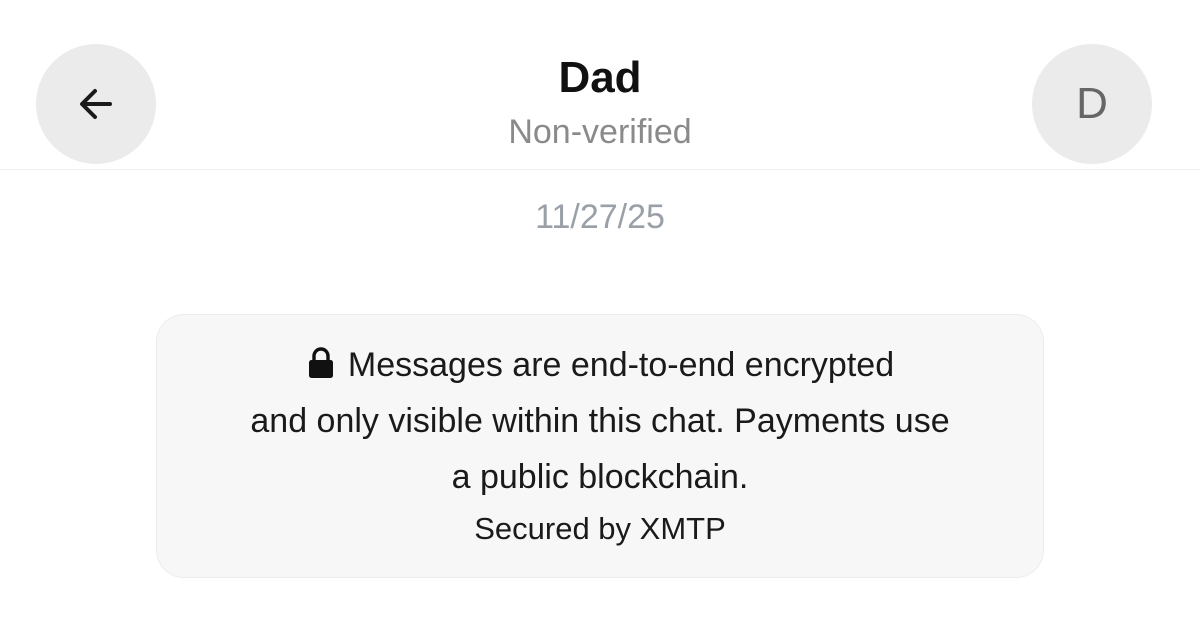  I want to click on back-button, so click(96, 104).